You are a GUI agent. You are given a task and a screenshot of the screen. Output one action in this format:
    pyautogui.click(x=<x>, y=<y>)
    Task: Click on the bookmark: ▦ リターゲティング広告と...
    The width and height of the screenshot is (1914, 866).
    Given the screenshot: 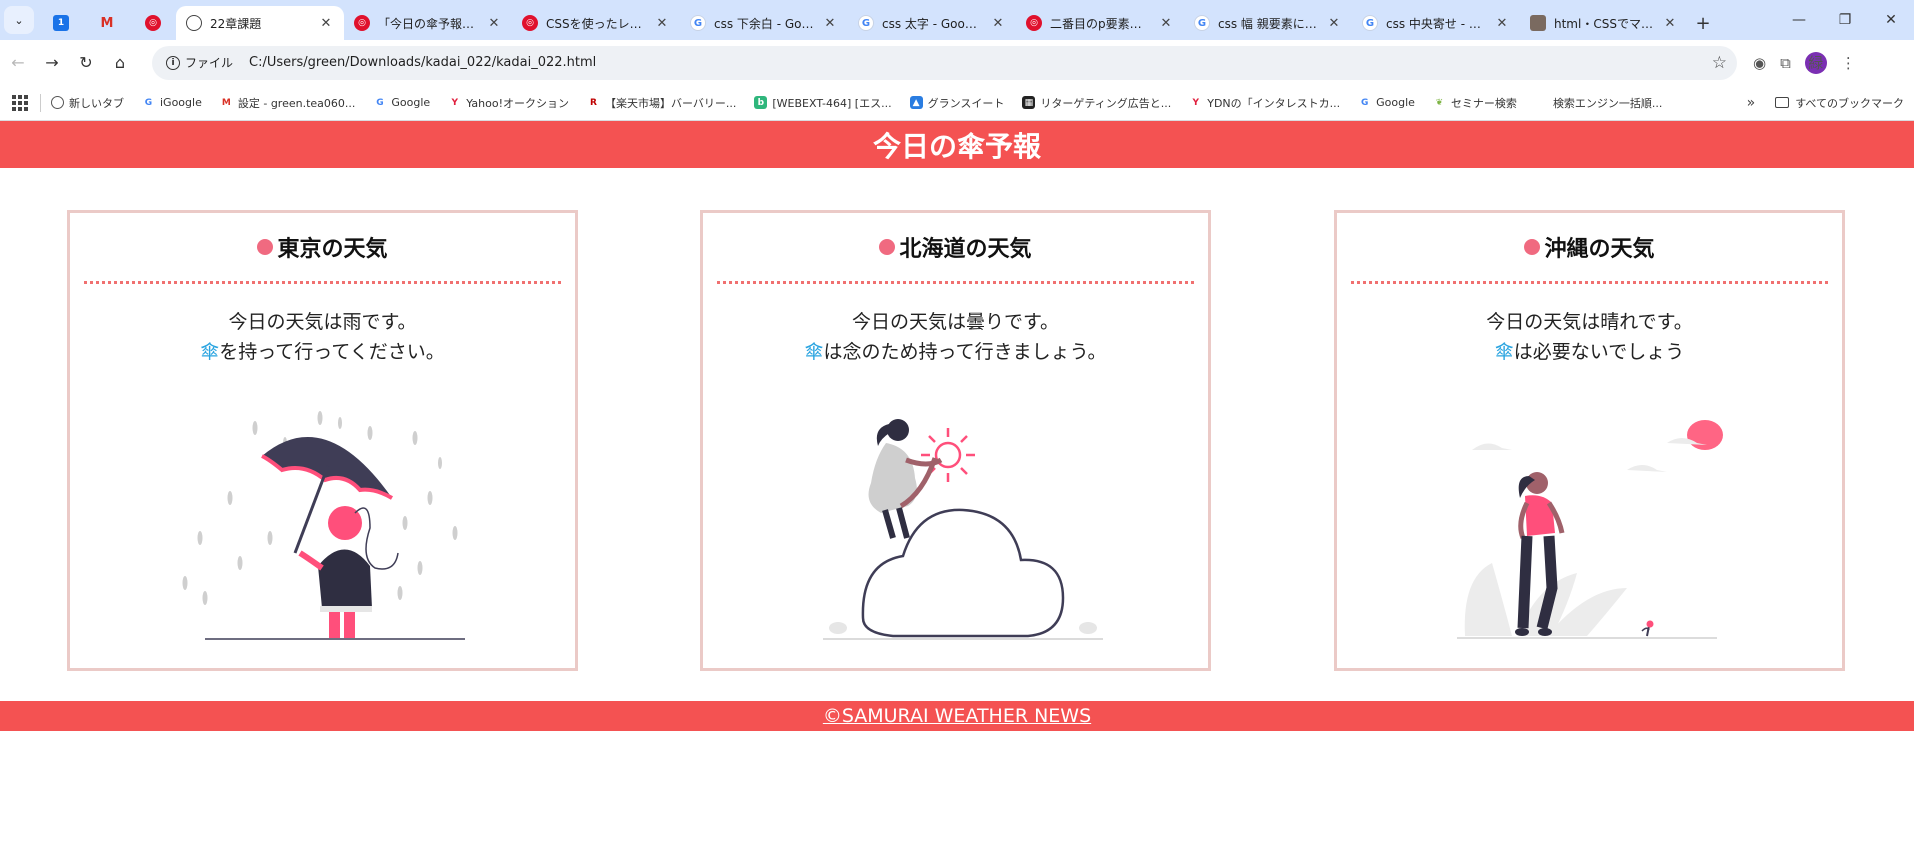 What is the action you would take?
    pyautogui.click(x=1096, y=103)
    